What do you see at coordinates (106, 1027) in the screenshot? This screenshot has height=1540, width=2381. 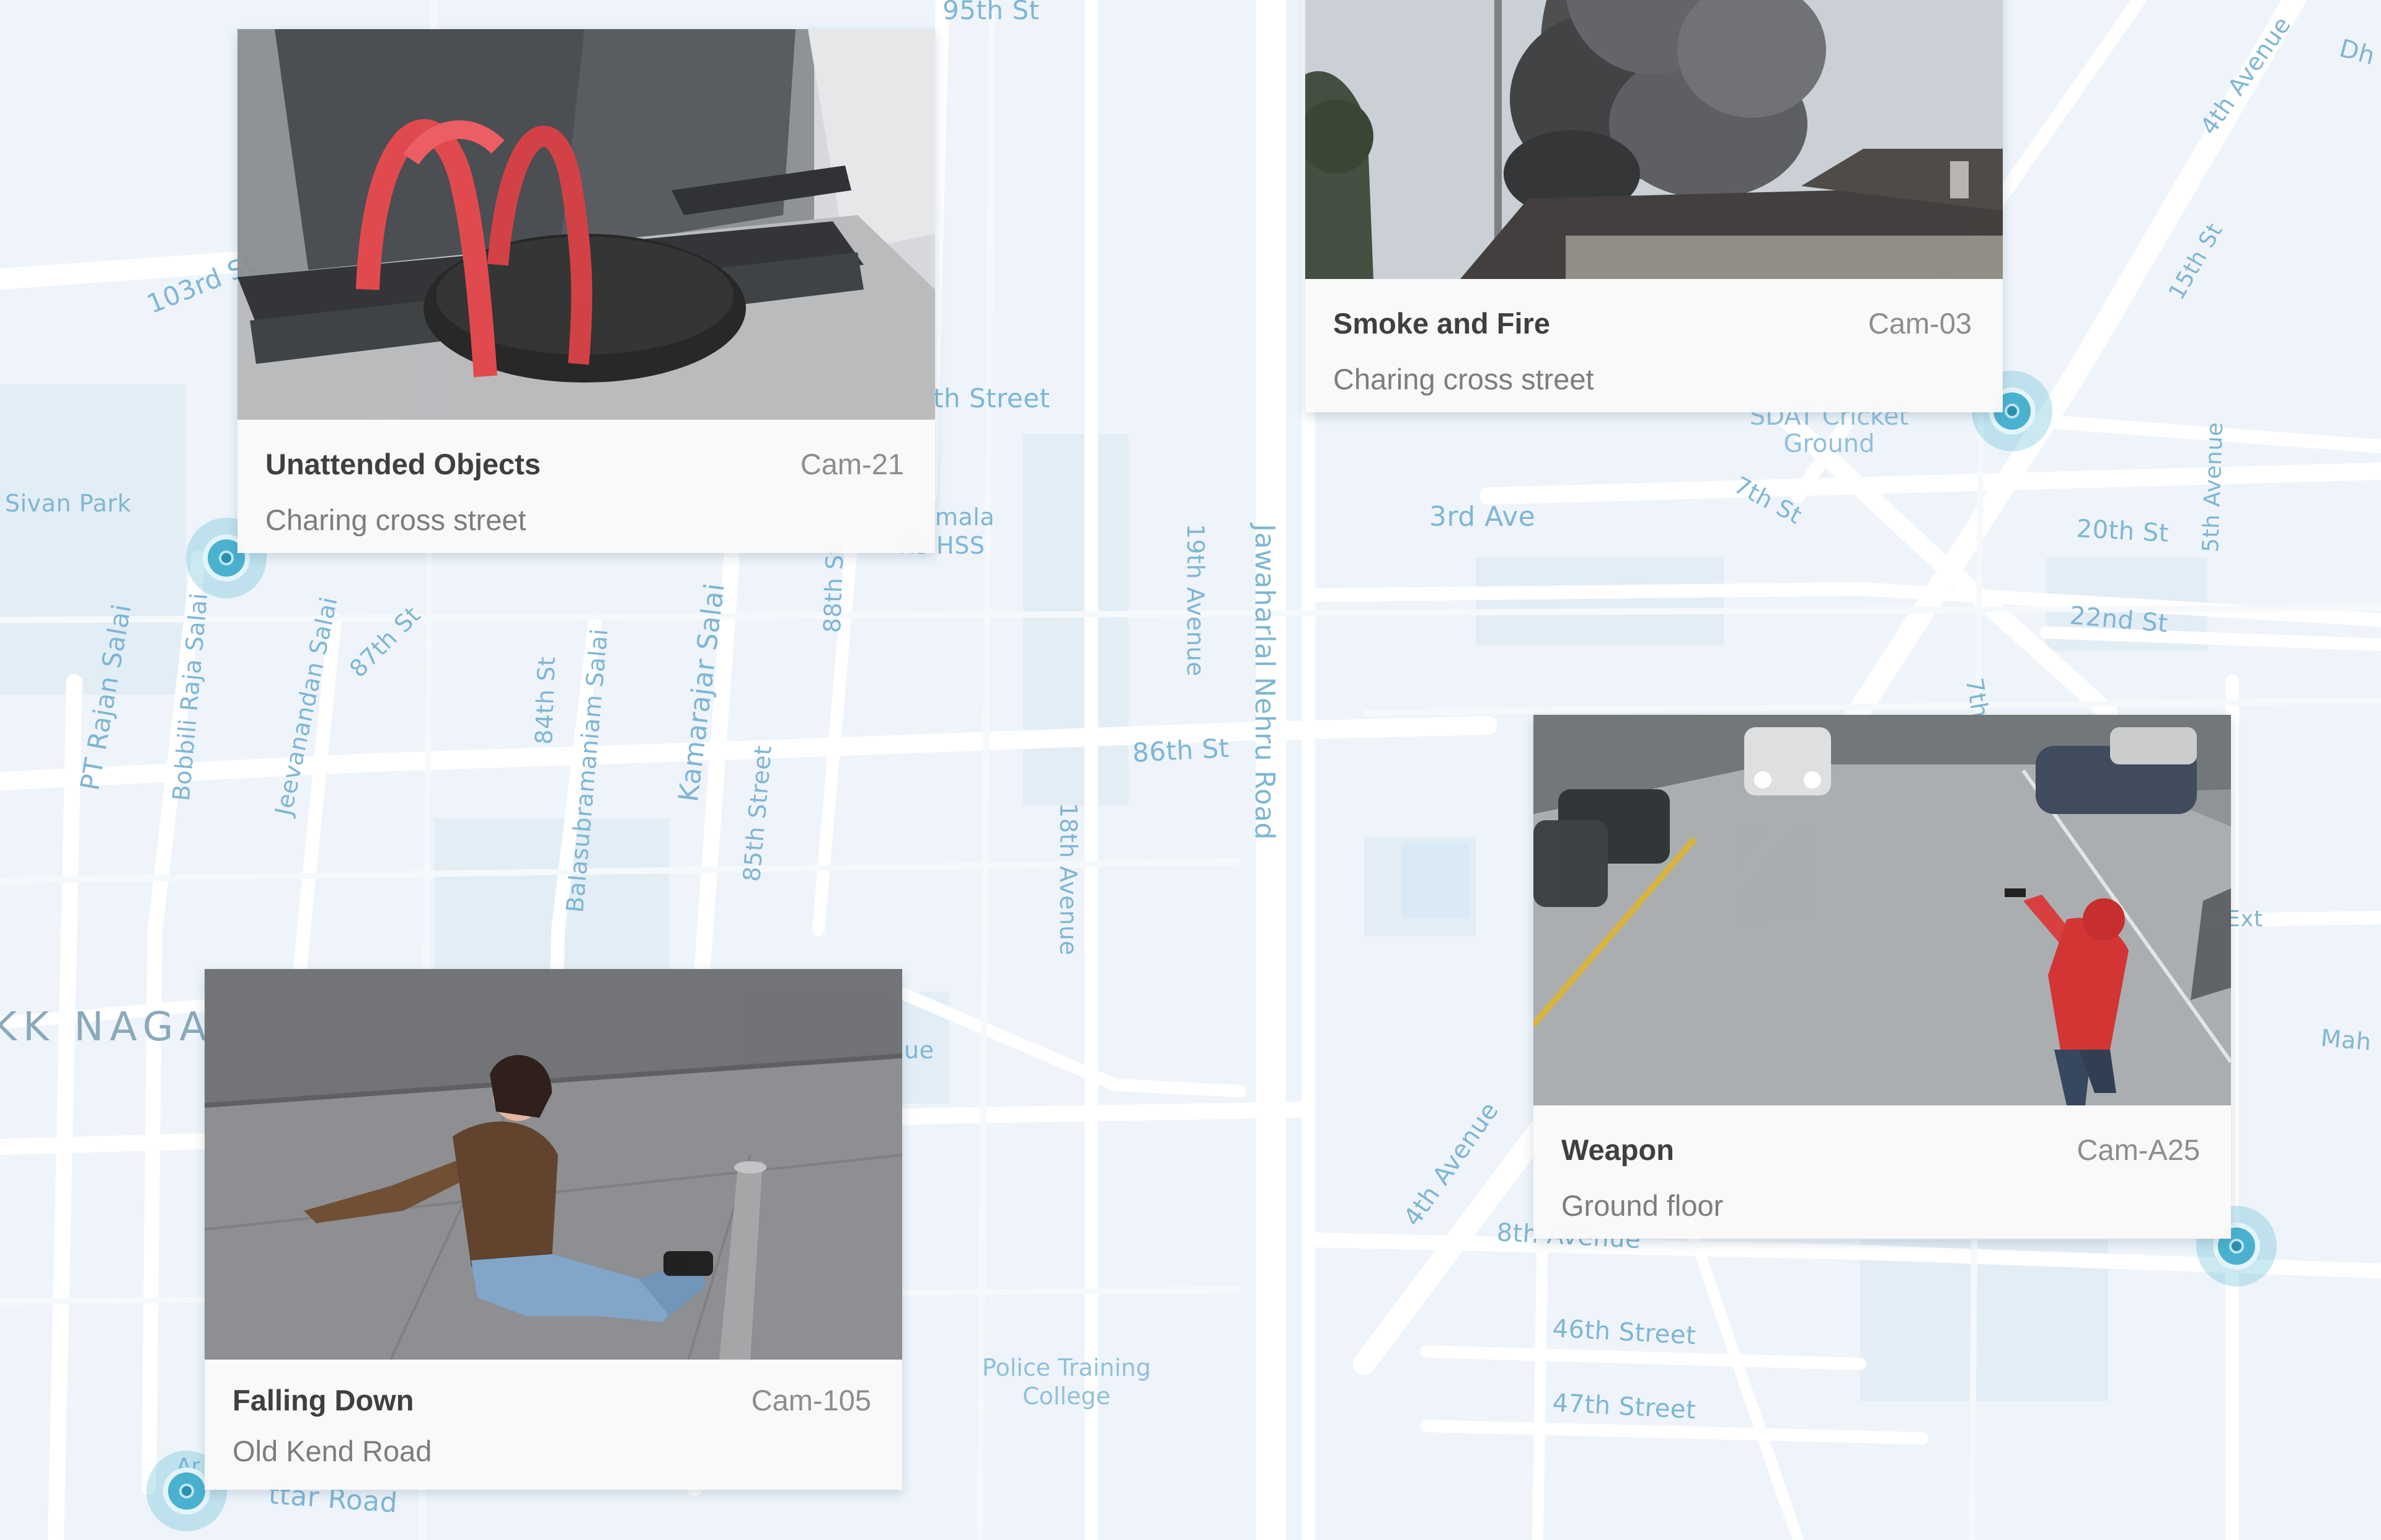 I see `area-name-label: KK NAGA` at bounding box center [106, 1027].